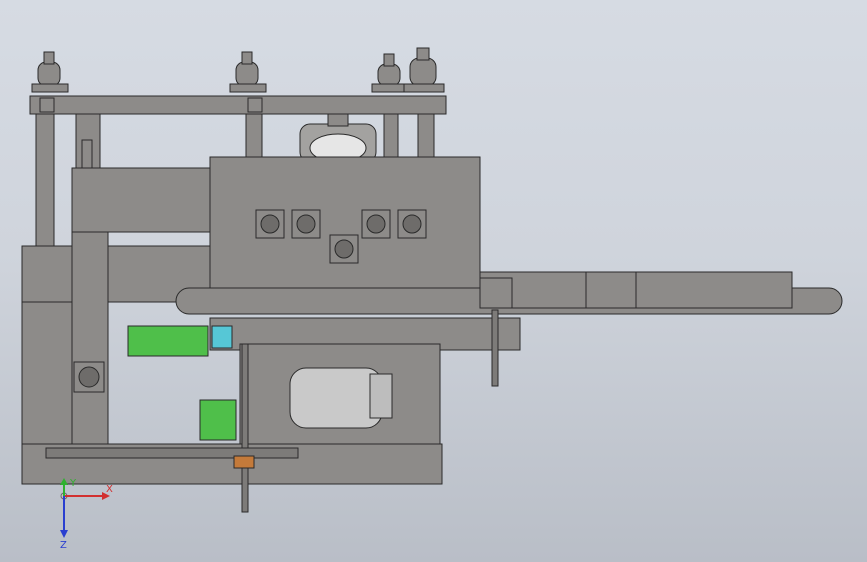 The height and width of the screenshot is (562, 867). I want to click on bearing-flange-lower-left, so click(89, 377).